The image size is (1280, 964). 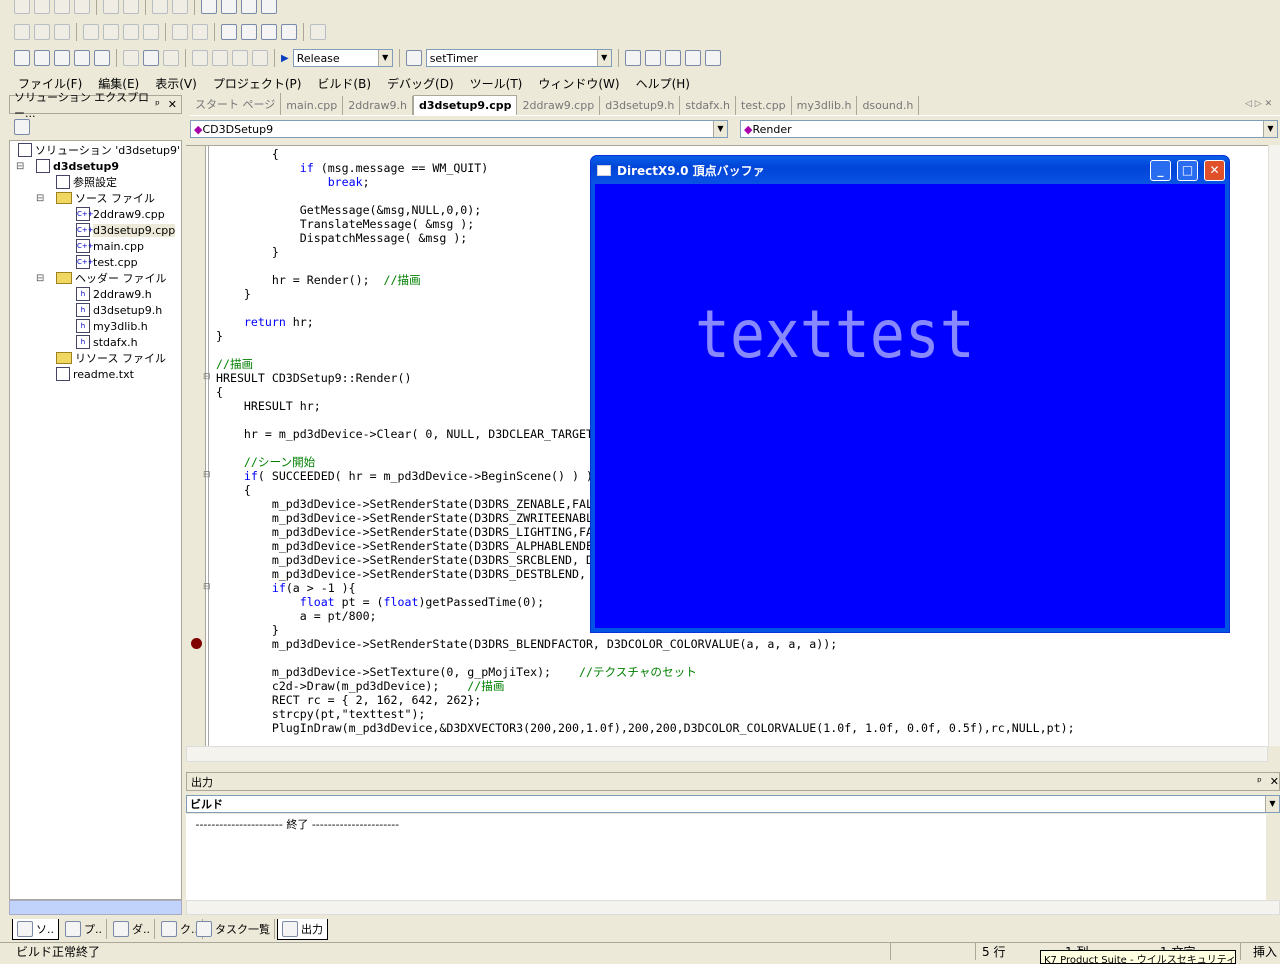 I want to click on editor-tab: test.cpp, so click(x=764, y=105).